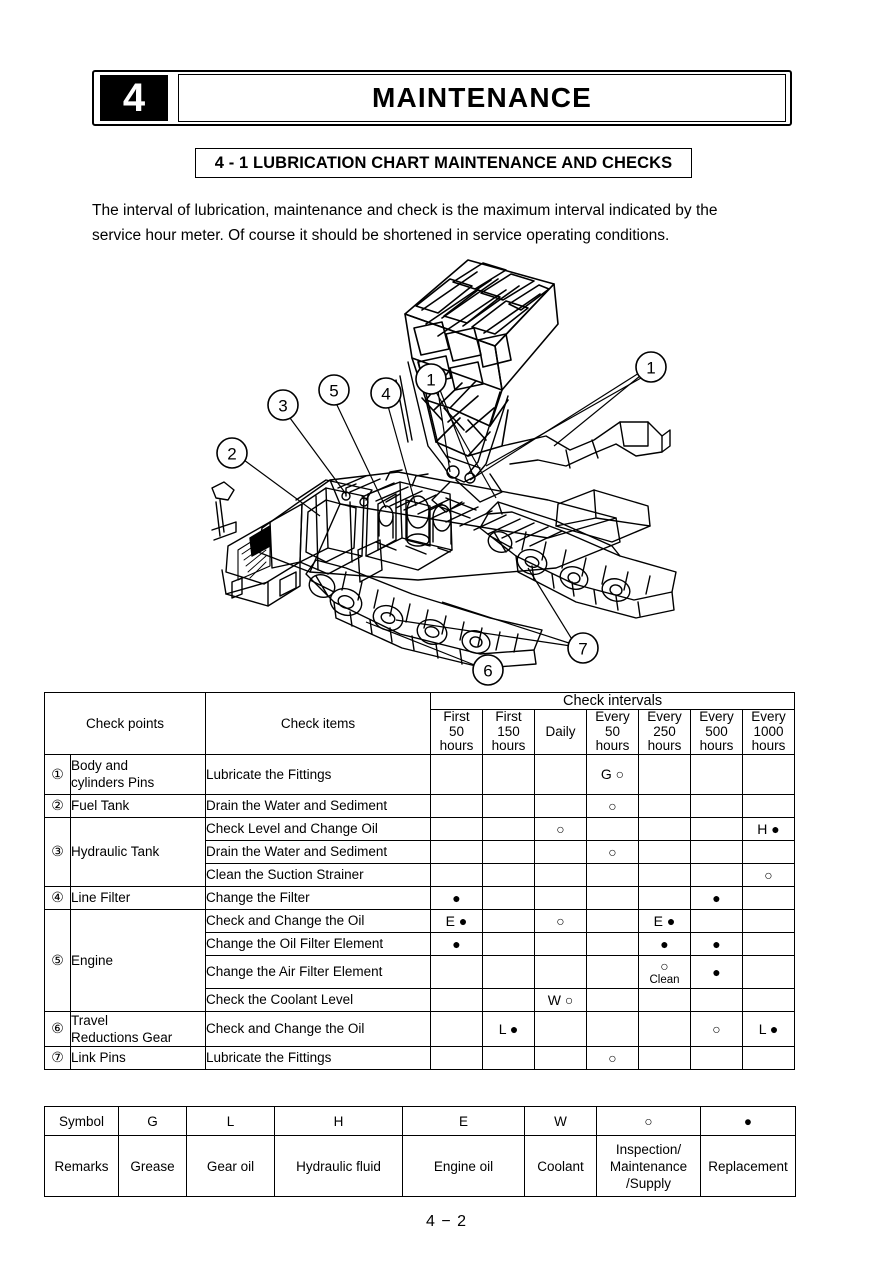 This screenshot has width=893, height=1263. I want to click on header-interval-first-50: First 50 hours, so click(457, 732).